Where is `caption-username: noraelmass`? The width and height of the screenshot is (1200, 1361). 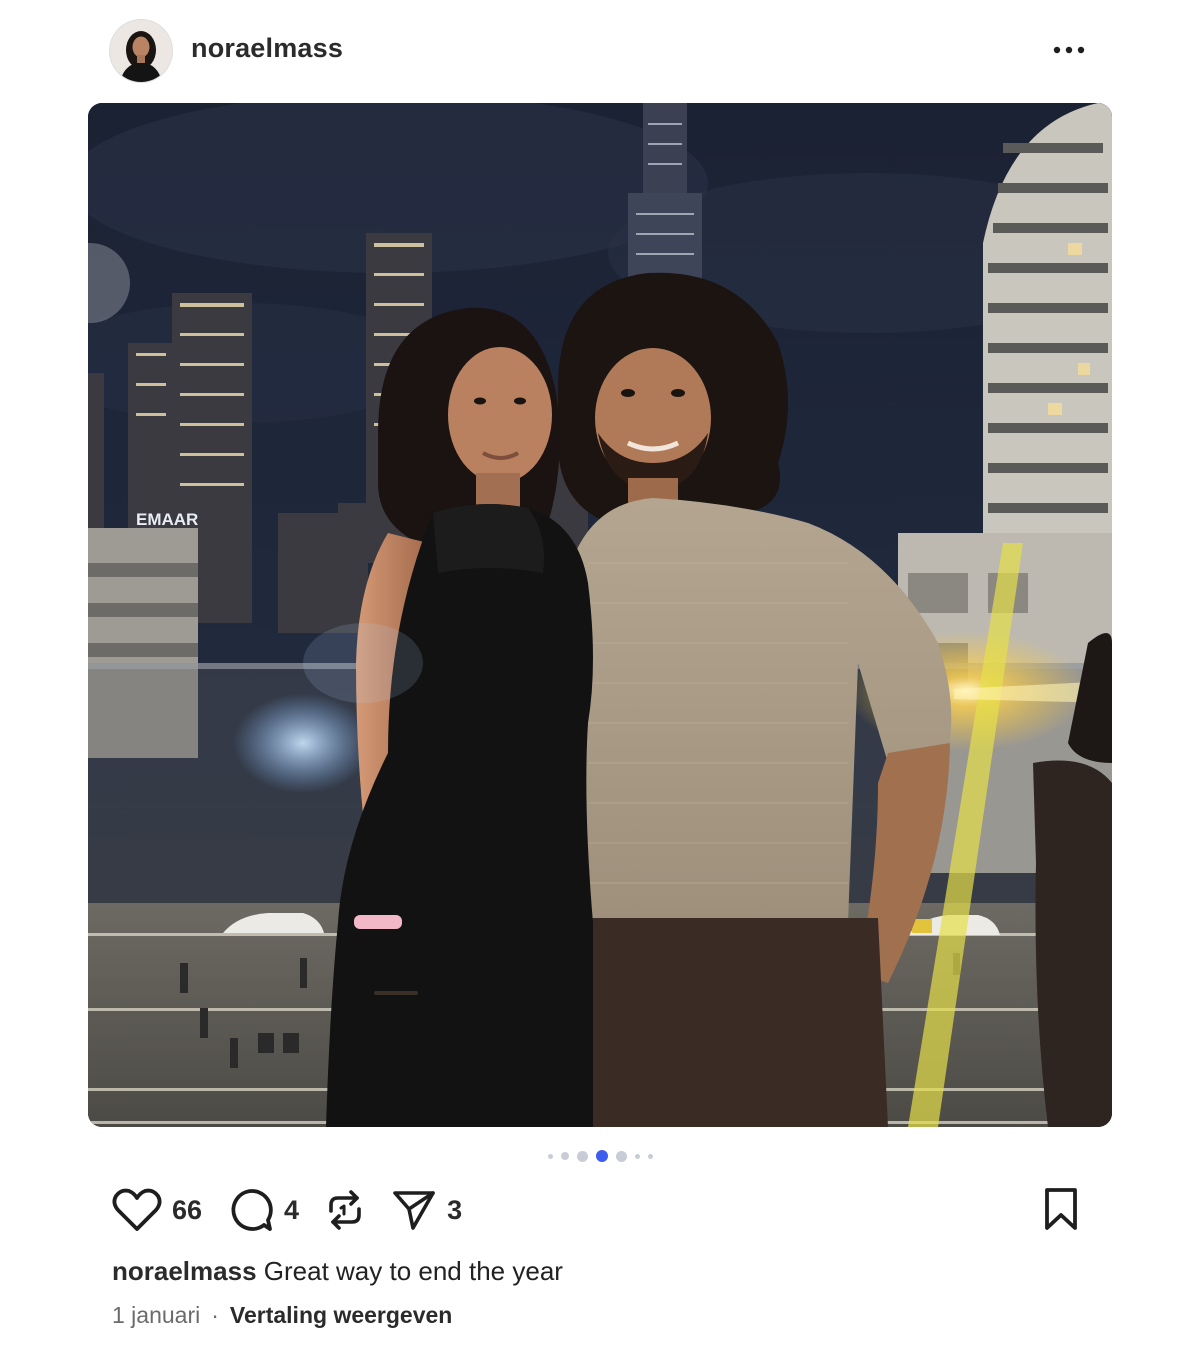
caption-username: noraelmass is located at coordinates (184, 1271).